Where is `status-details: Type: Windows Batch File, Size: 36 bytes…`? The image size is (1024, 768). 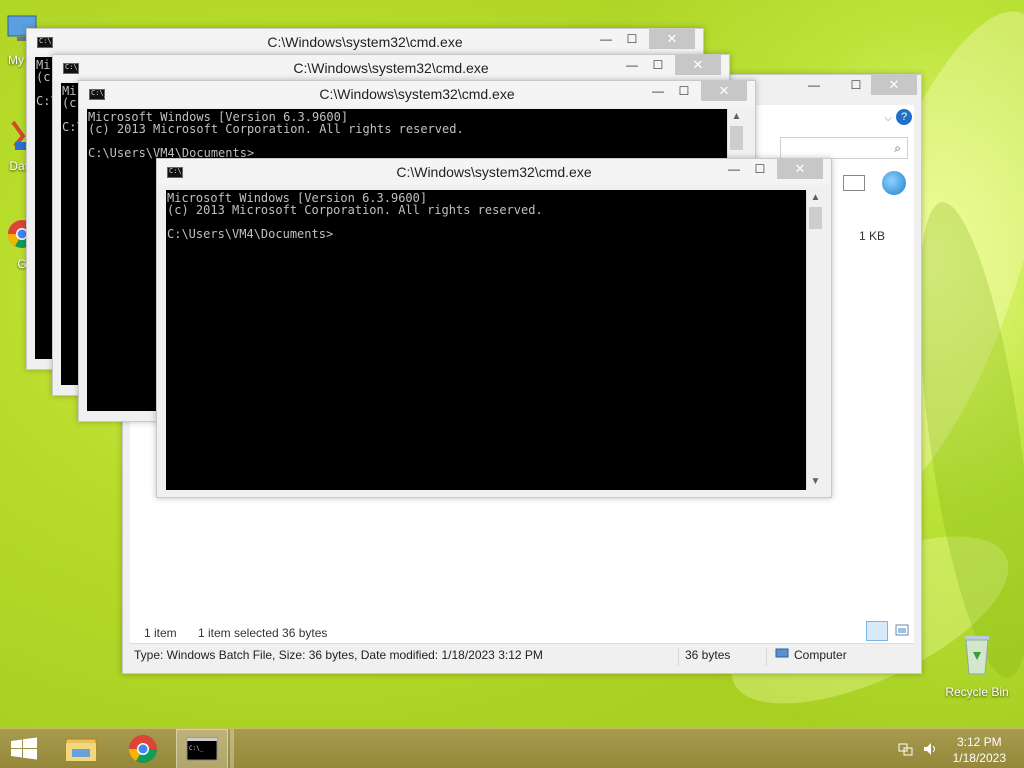 status-details: Type: Windows Batch File, Size: 36 bytes… is located at coordinates (338, 655).